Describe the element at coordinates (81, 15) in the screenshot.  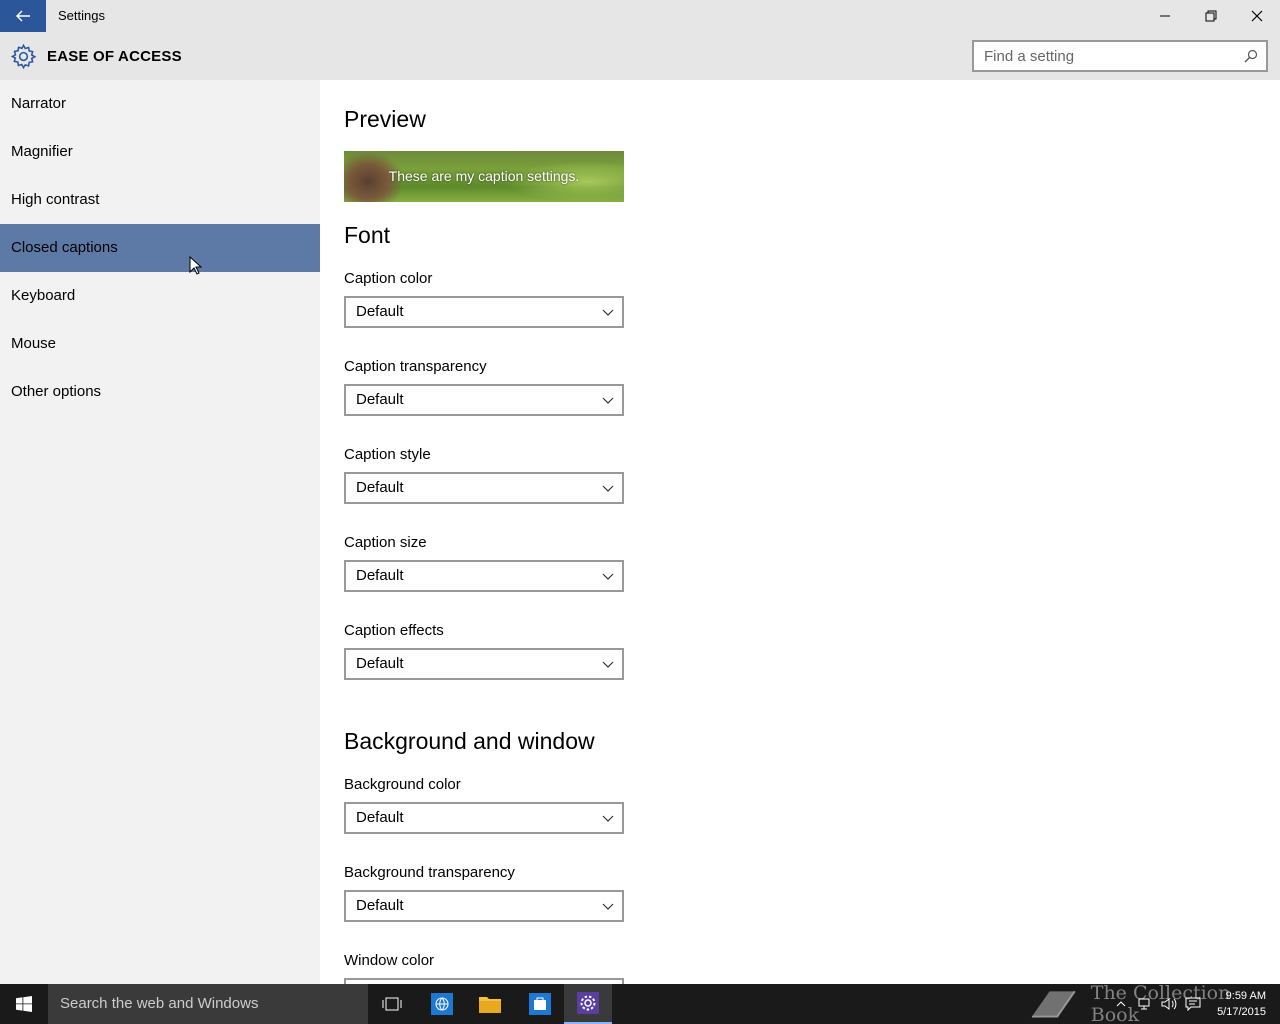
I see `window-title: Settings` at that location.